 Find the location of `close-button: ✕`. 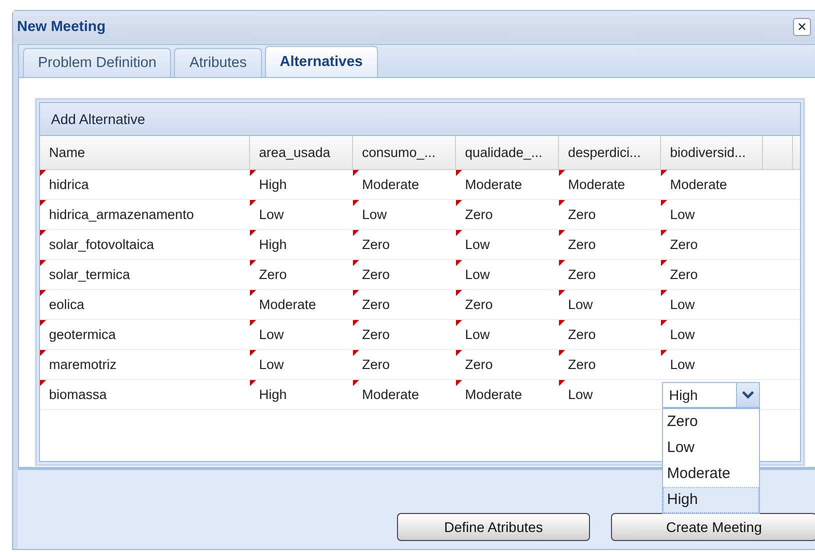

close-button: ✕ is located at coordinates (802, 27).